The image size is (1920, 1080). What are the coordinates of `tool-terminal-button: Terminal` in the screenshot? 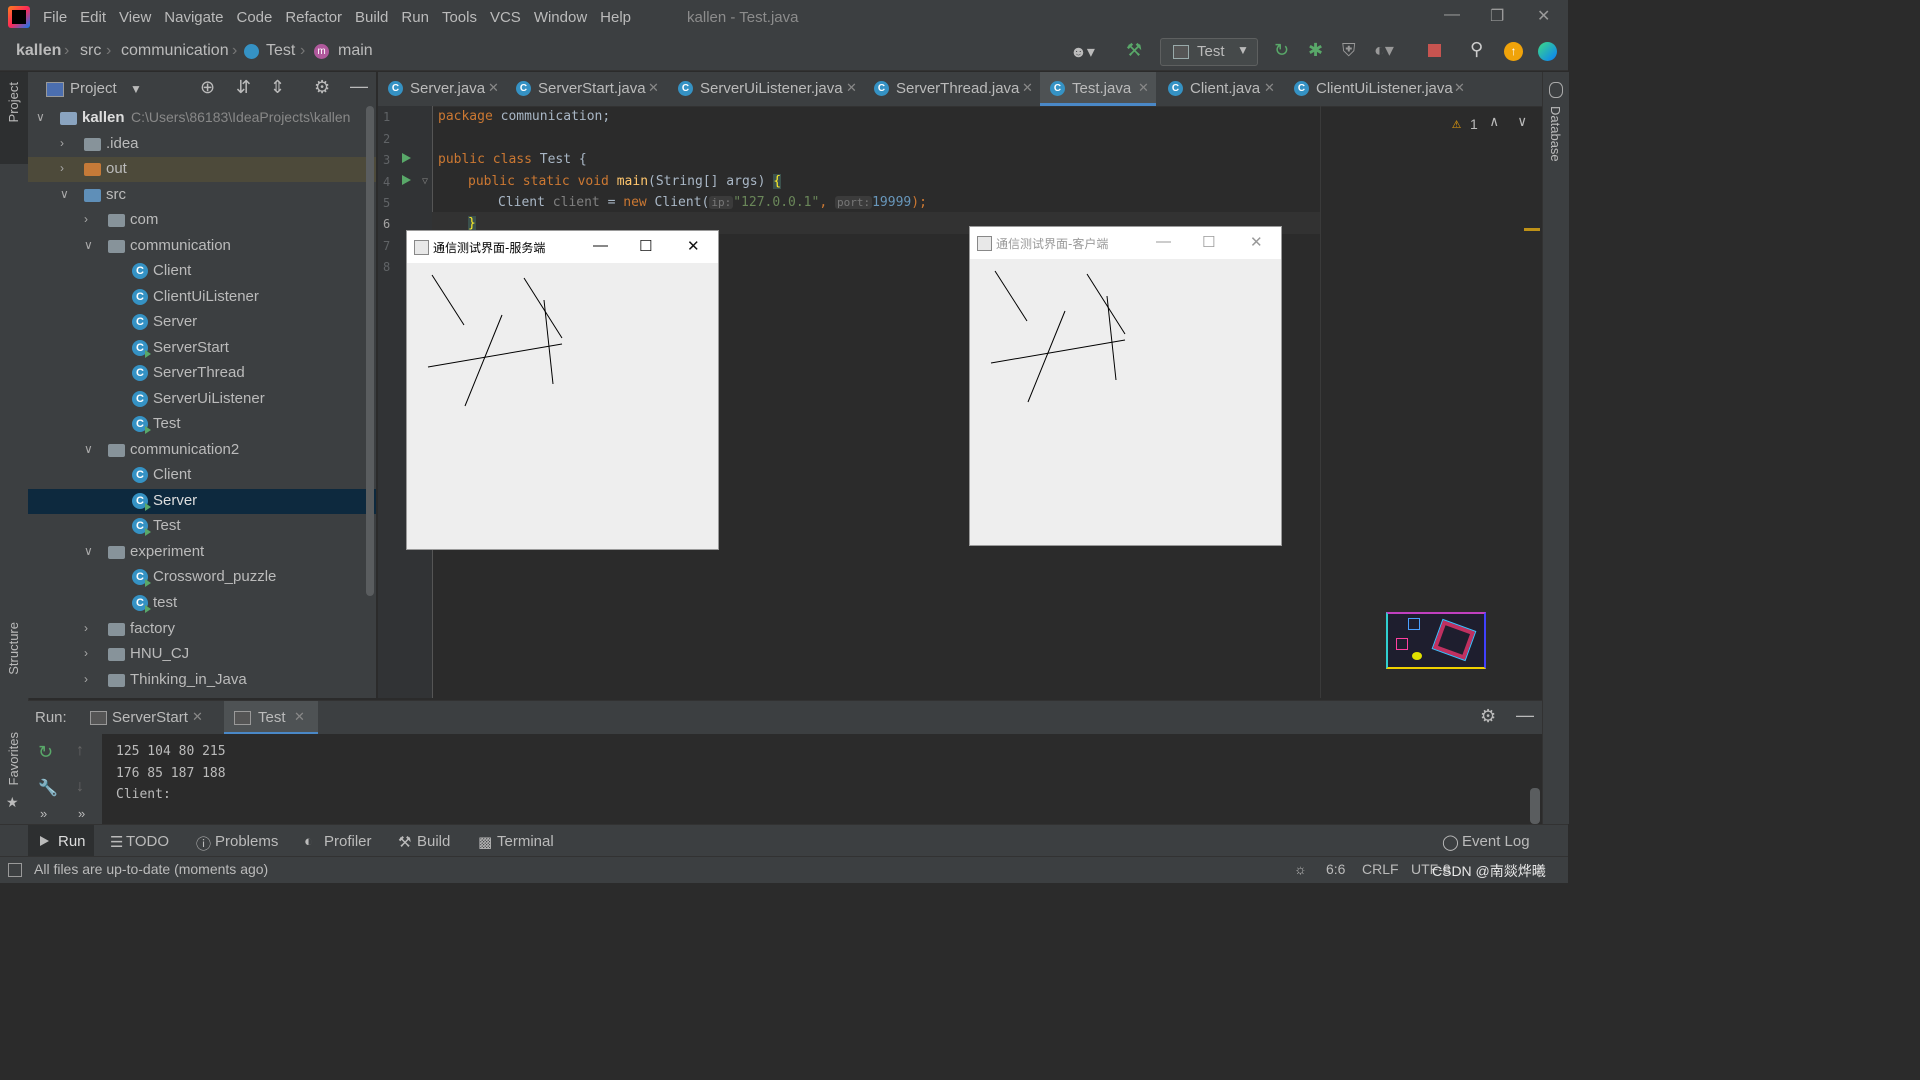 It's located at (525, 841).